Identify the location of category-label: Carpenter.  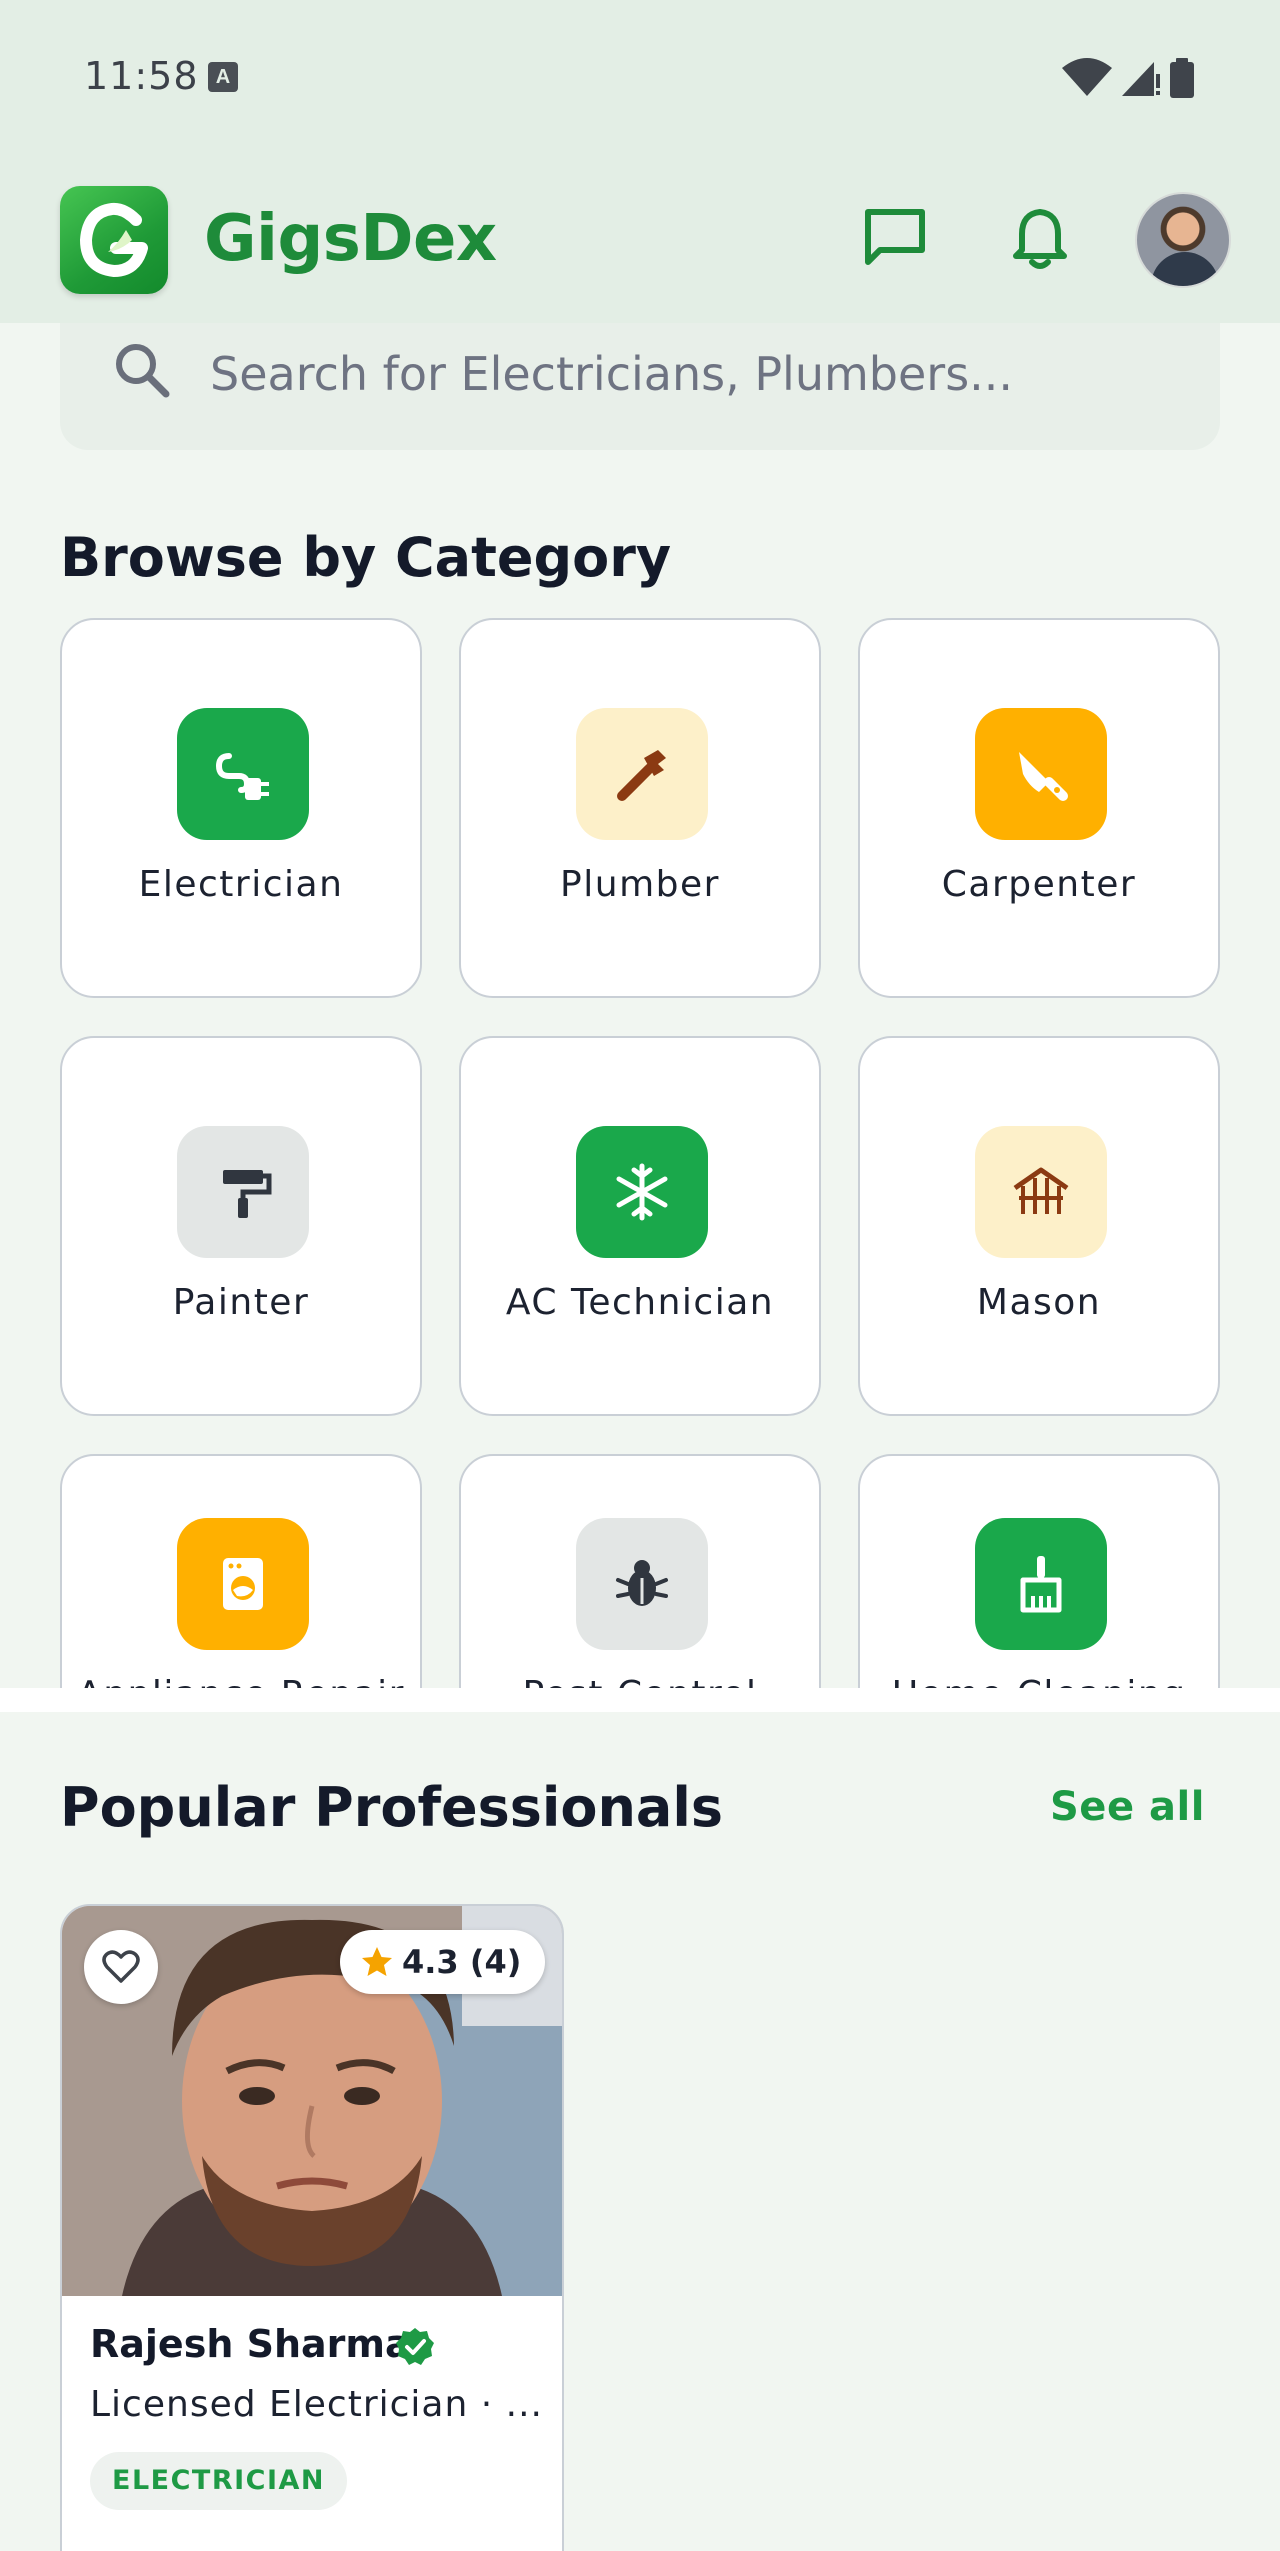
(1039, 884).